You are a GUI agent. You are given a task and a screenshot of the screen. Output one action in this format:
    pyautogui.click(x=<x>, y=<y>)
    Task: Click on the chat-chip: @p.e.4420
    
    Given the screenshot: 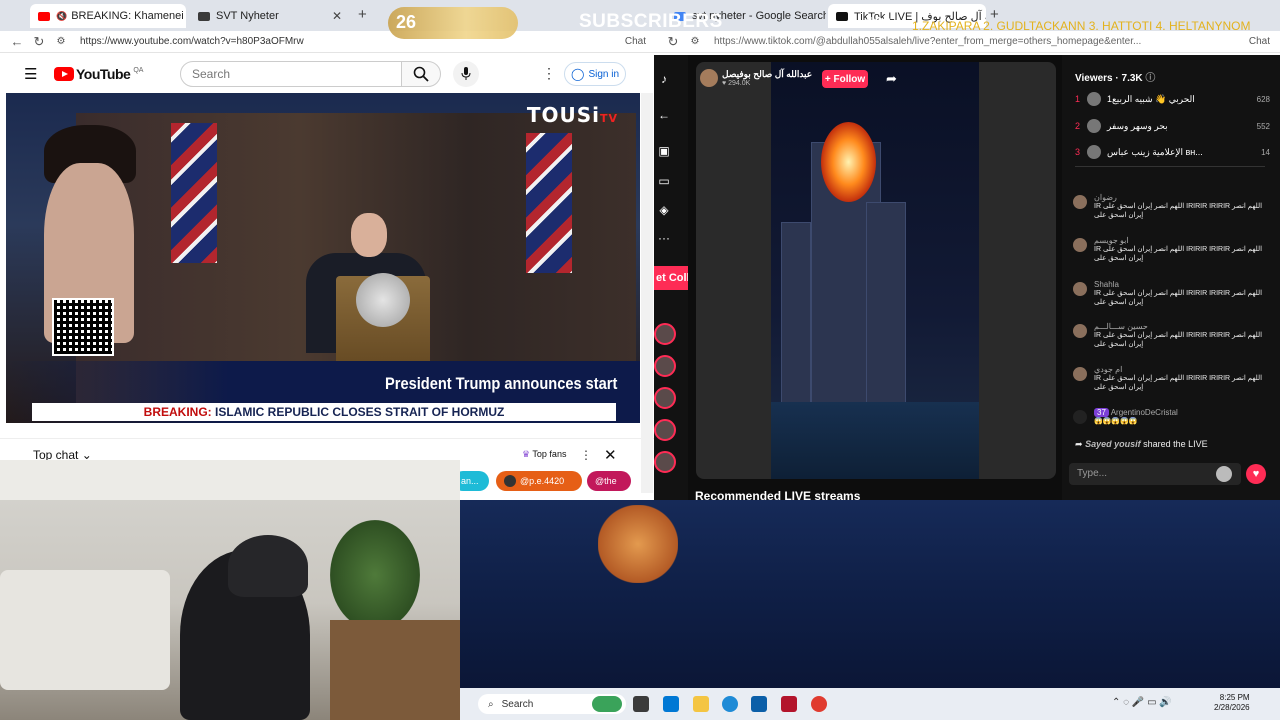 What is the action you would take?
    pyautogui.click(x=539, y=481)
    